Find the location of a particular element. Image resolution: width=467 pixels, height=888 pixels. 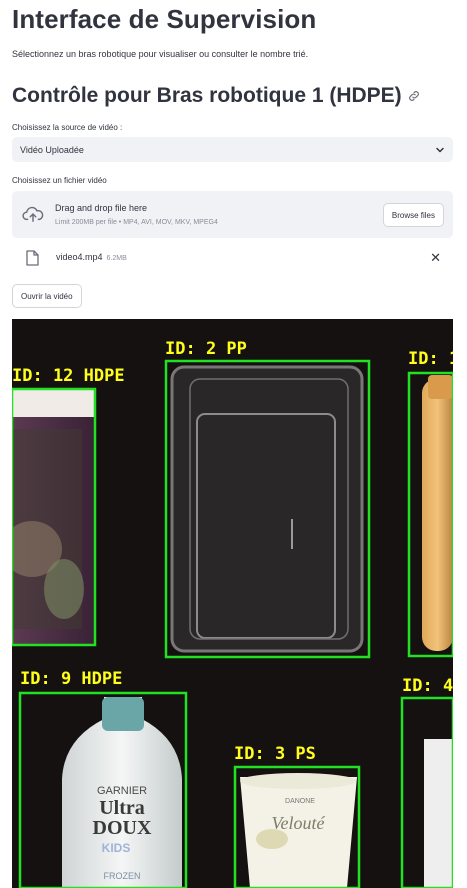

product-text-ultra: Ultra is located at coordinates (122, 808).